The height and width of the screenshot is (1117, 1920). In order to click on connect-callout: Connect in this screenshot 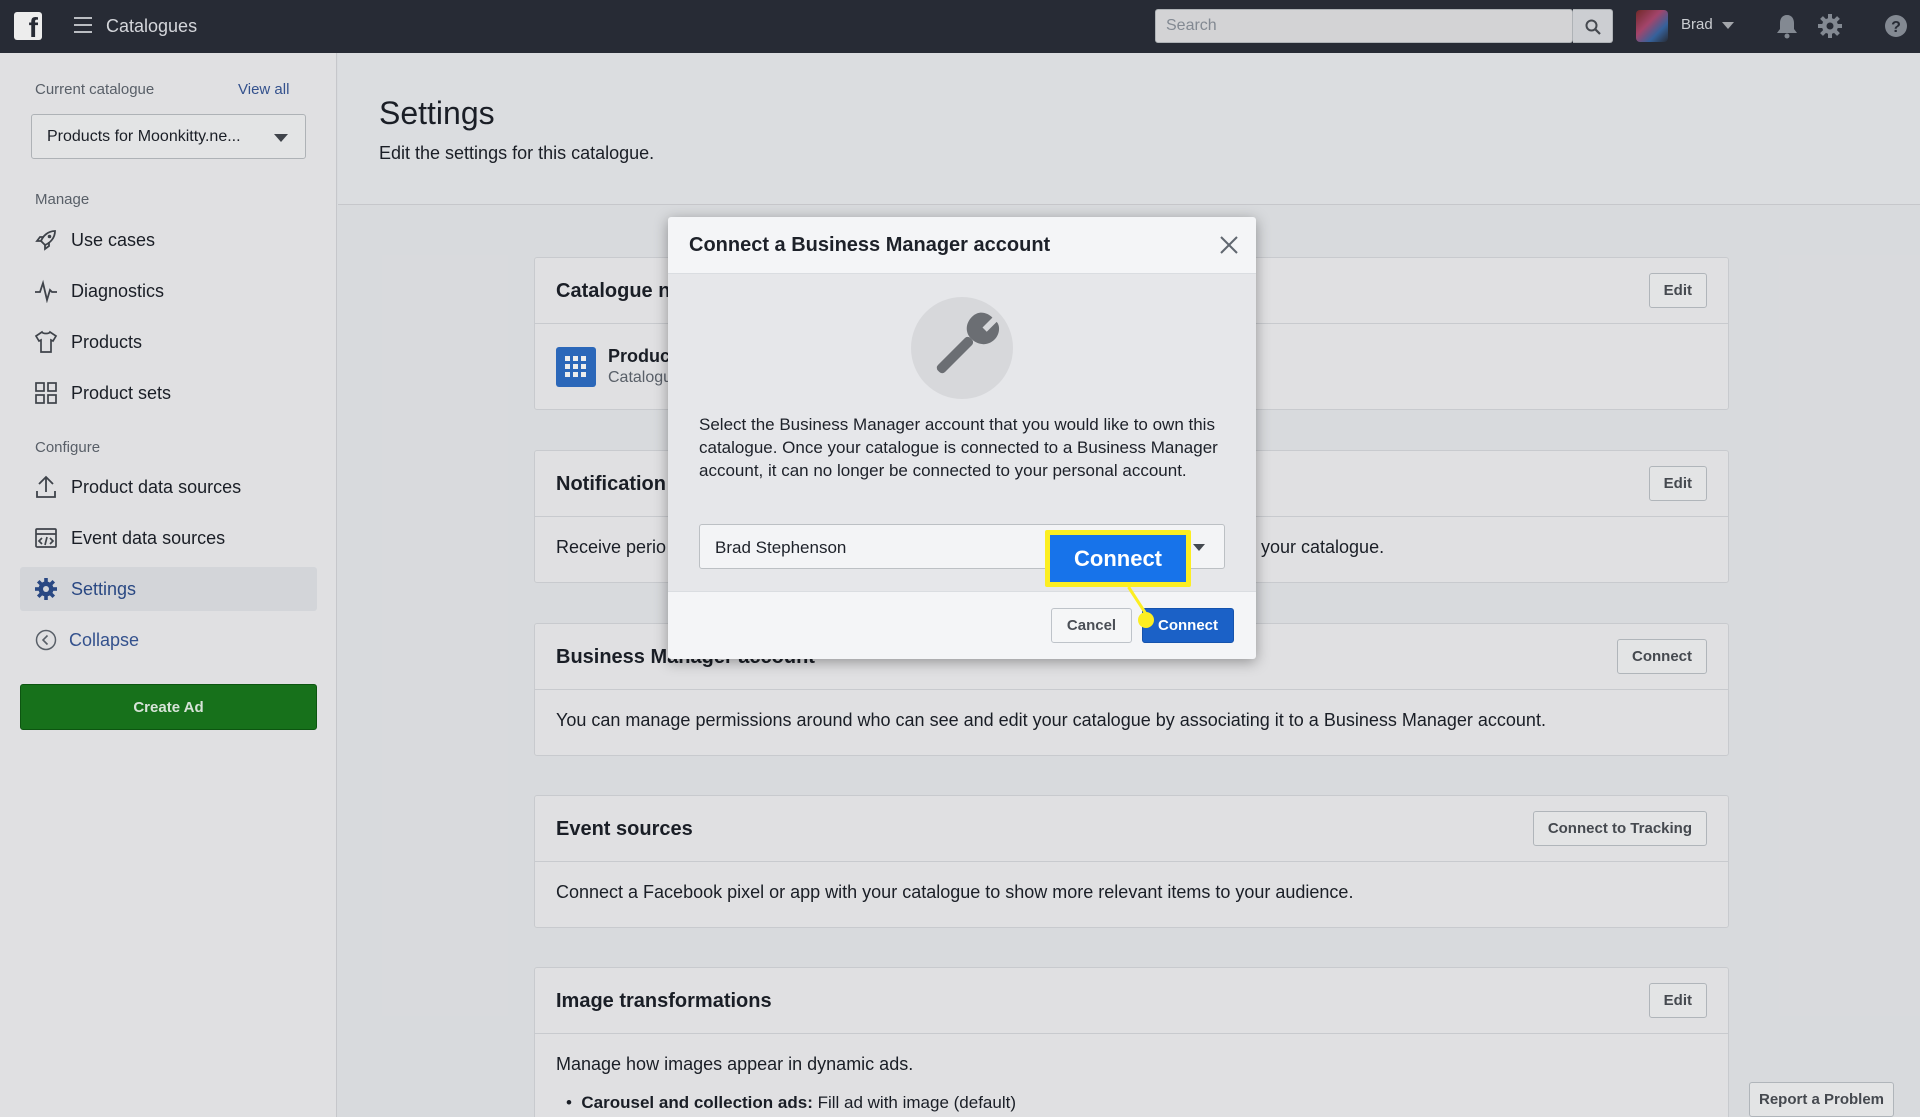, I will do `click(1118, 558)`.